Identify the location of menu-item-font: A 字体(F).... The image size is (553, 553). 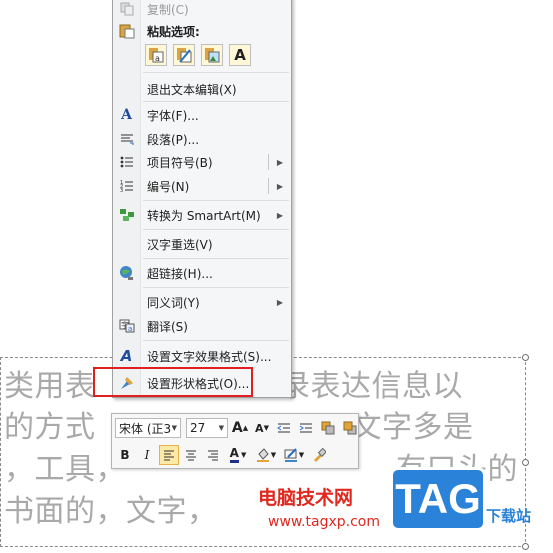
(202, 115).